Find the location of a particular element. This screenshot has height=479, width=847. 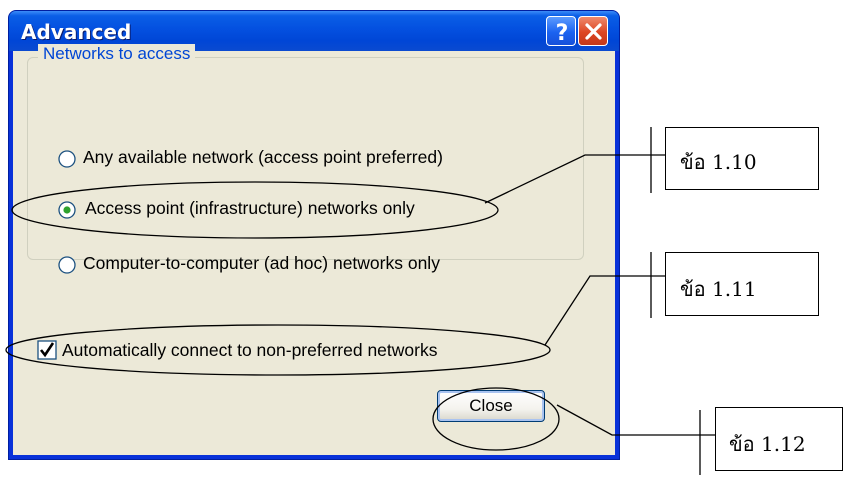

highlight-ellipse-option is located at coordinates (255, 210).